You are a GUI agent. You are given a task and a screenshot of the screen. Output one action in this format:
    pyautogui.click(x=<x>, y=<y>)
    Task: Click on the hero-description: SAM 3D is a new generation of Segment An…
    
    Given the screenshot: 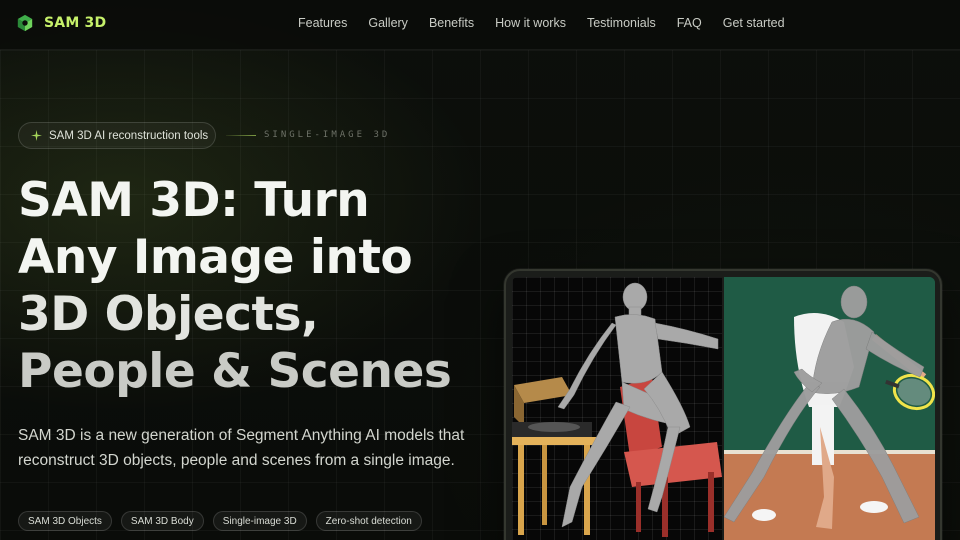 What is the action you would take?
    pyautogui.click(x=241, y=448)
    